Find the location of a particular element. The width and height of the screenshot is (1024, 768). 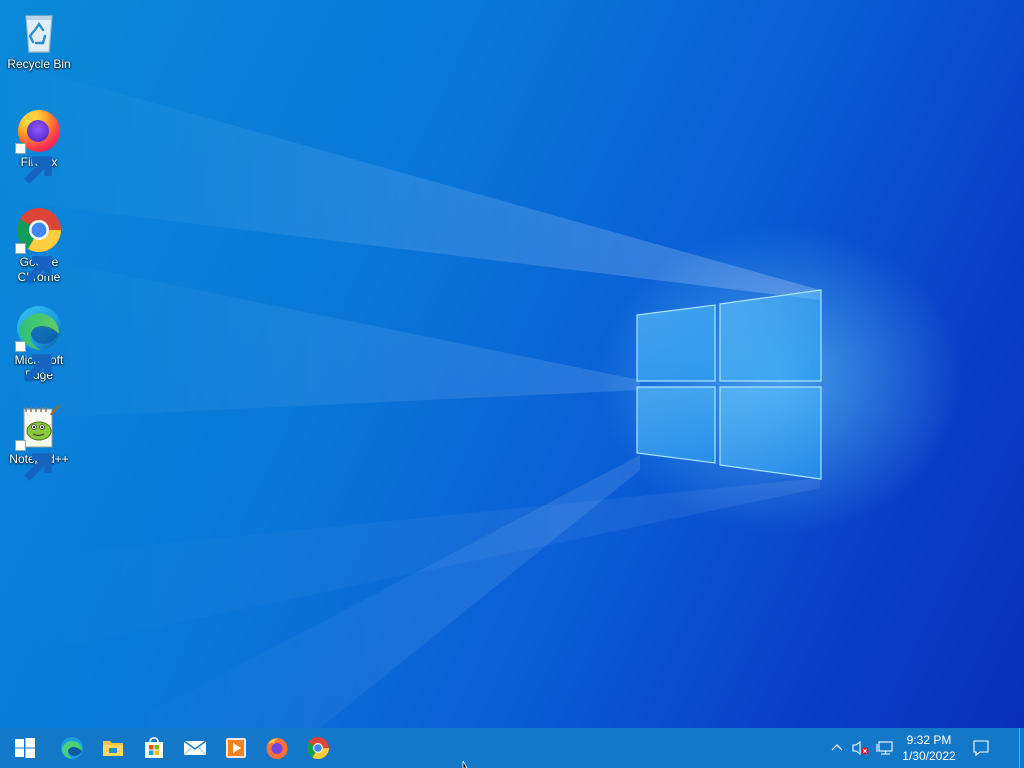

clock-date: 1/30/2022 is located at coordinates (929, 756).